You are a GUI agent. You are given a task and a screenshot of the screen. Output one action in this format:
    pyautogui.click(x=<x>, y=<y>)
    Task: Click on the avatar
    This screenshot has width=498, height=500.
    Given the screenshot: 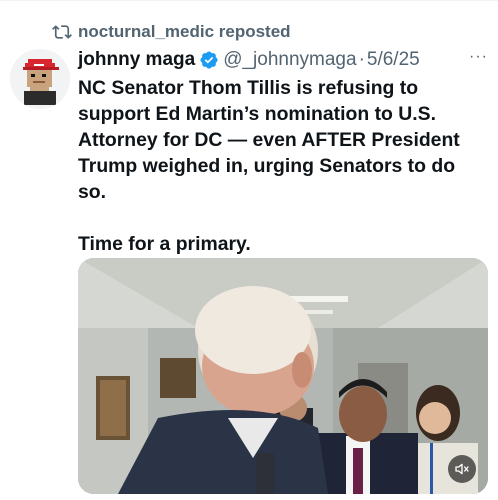 What is the action you would take?
    pyautogui.click(x=40, y=79)
    